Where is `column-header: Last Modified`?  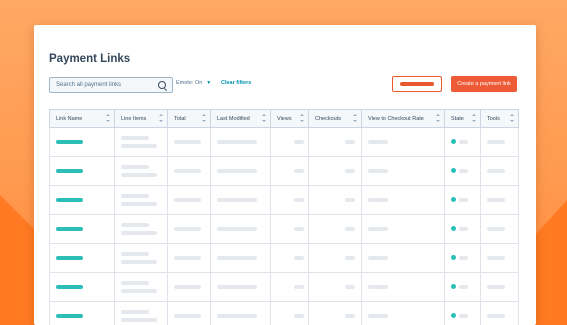 column-header: Last Modified is located at coordinates (241, 119).